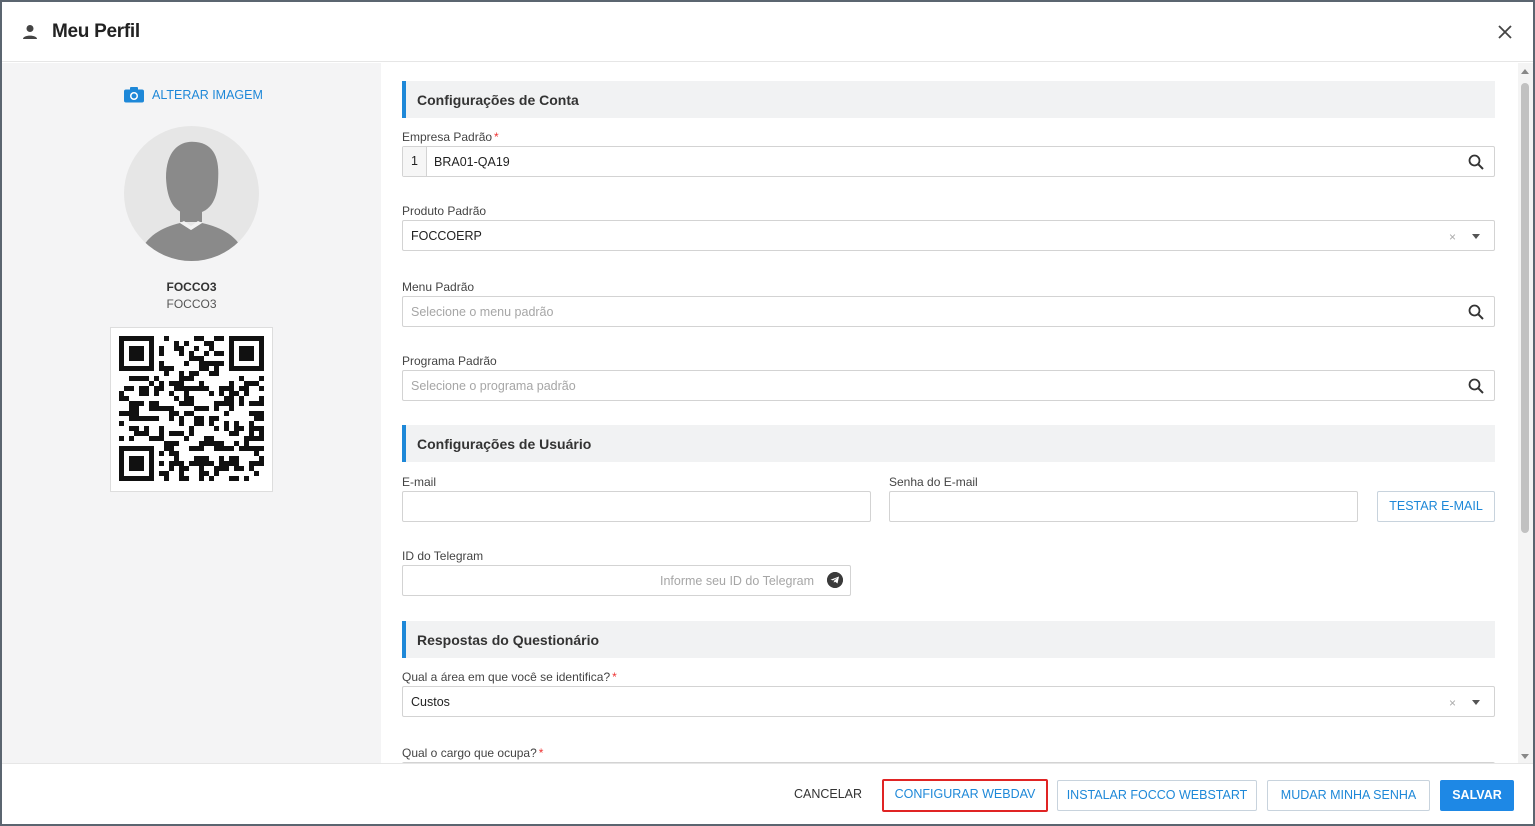 This screenshot has width=1535, height=826. I want to click on change-image-label: ALTERAR IMAGEM, so click(207, 95).